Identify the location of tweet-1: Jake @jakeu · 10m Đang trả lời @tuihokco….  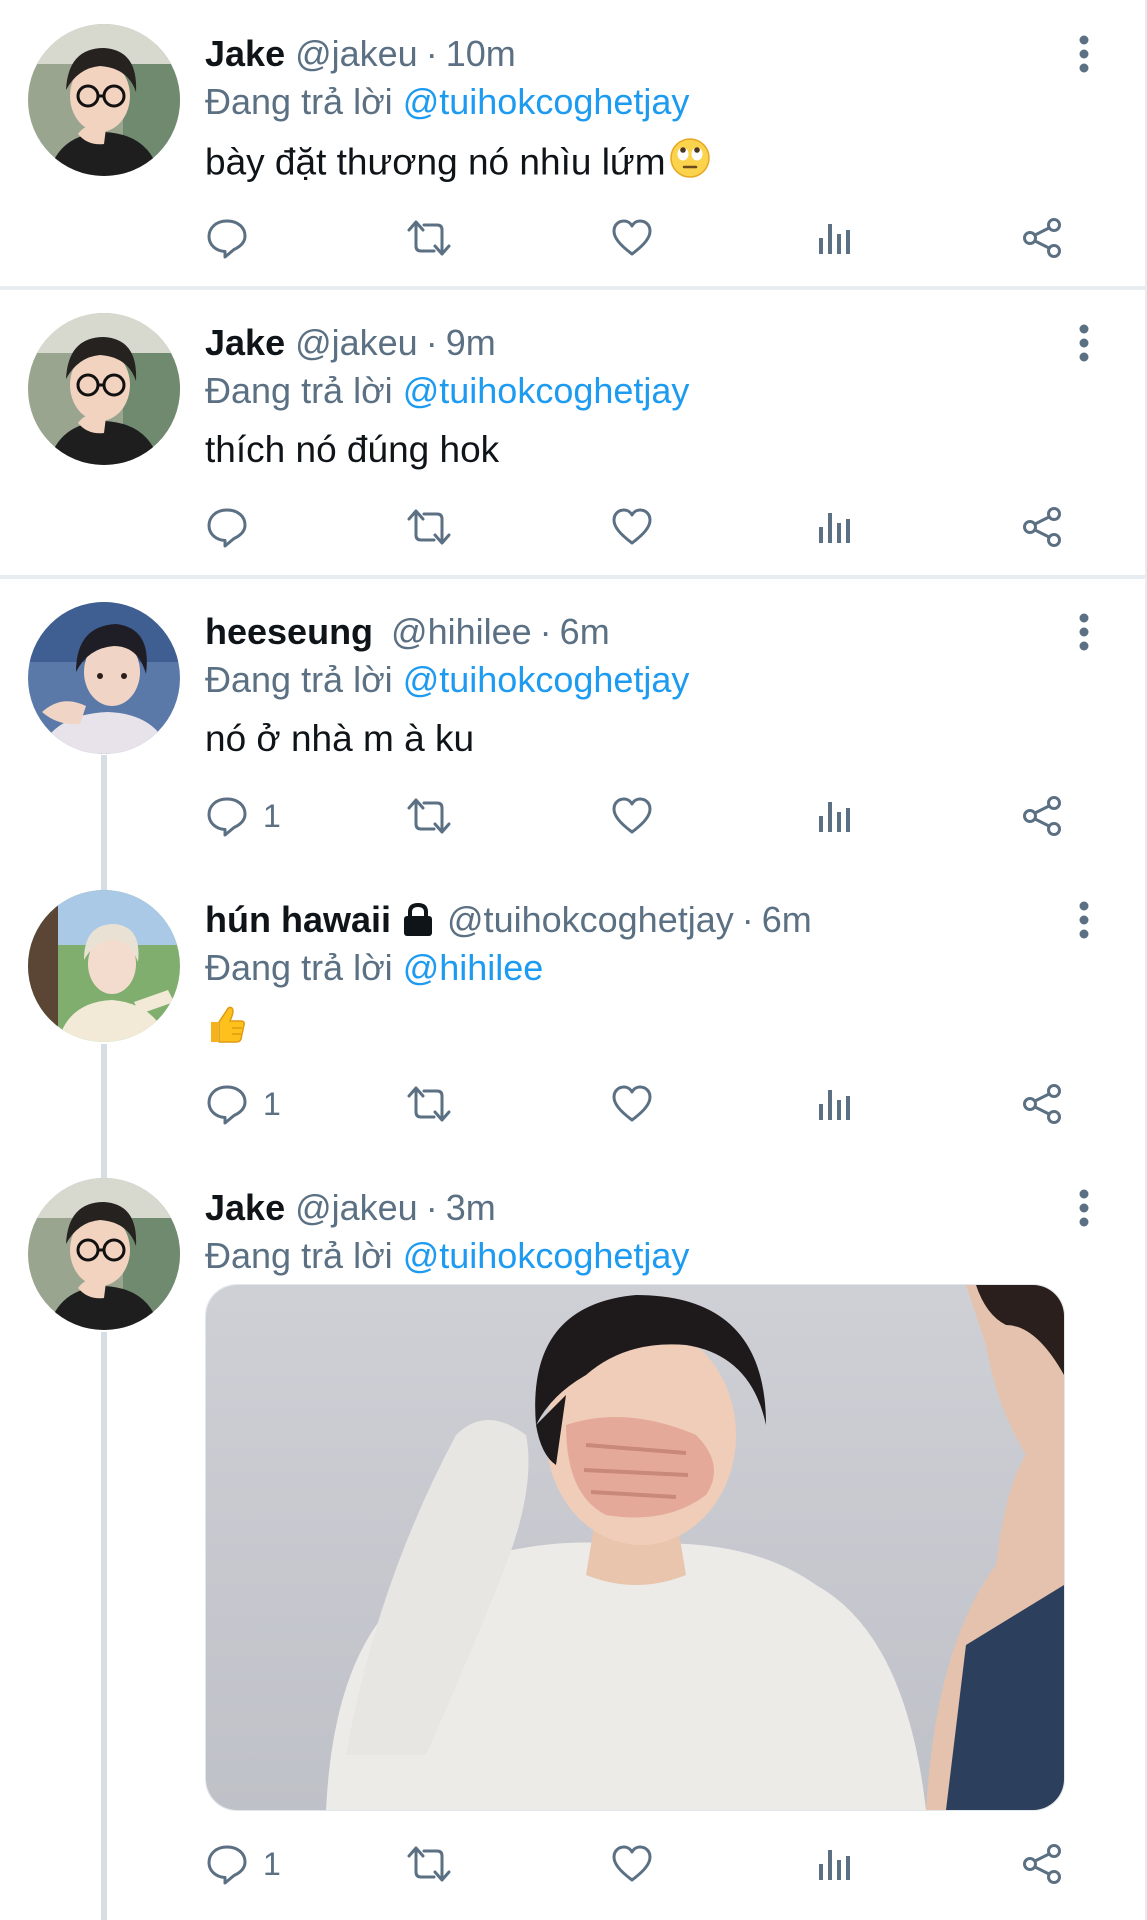
(572, 144).